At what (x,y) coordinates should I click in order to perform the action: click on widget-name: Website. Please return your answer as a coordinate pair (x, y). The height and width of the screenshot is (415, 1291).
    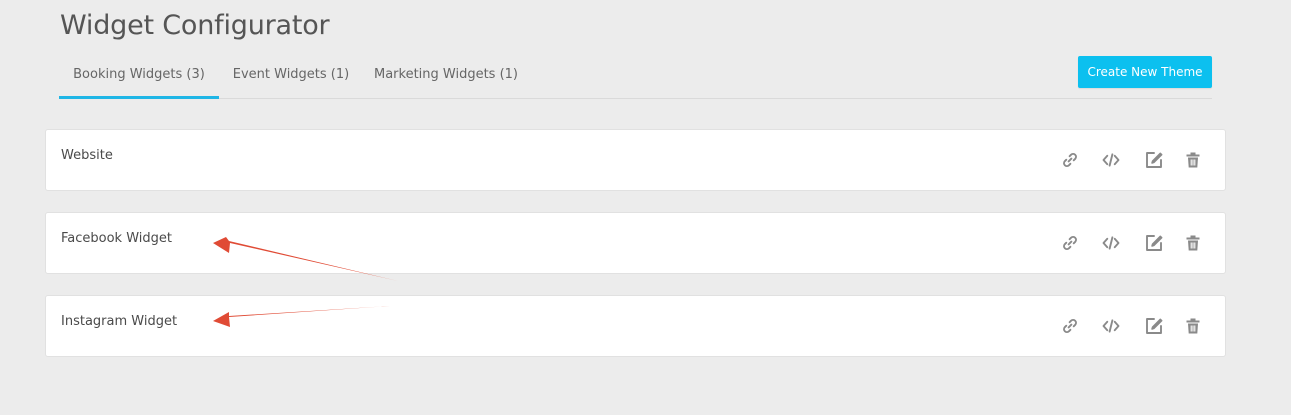
    Looking at the image, I should click on (87, 155).